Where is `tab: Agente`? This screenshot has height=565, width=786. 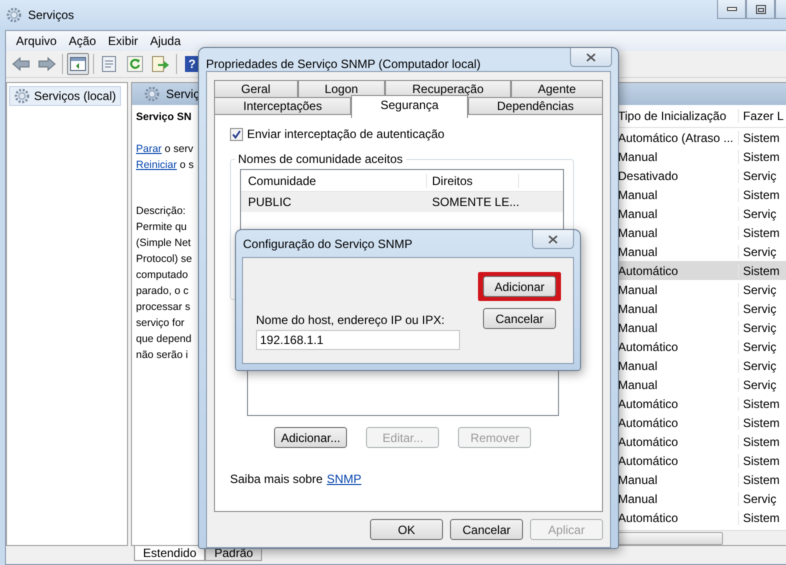
tab: Agente is located at coordinates (557, 88).